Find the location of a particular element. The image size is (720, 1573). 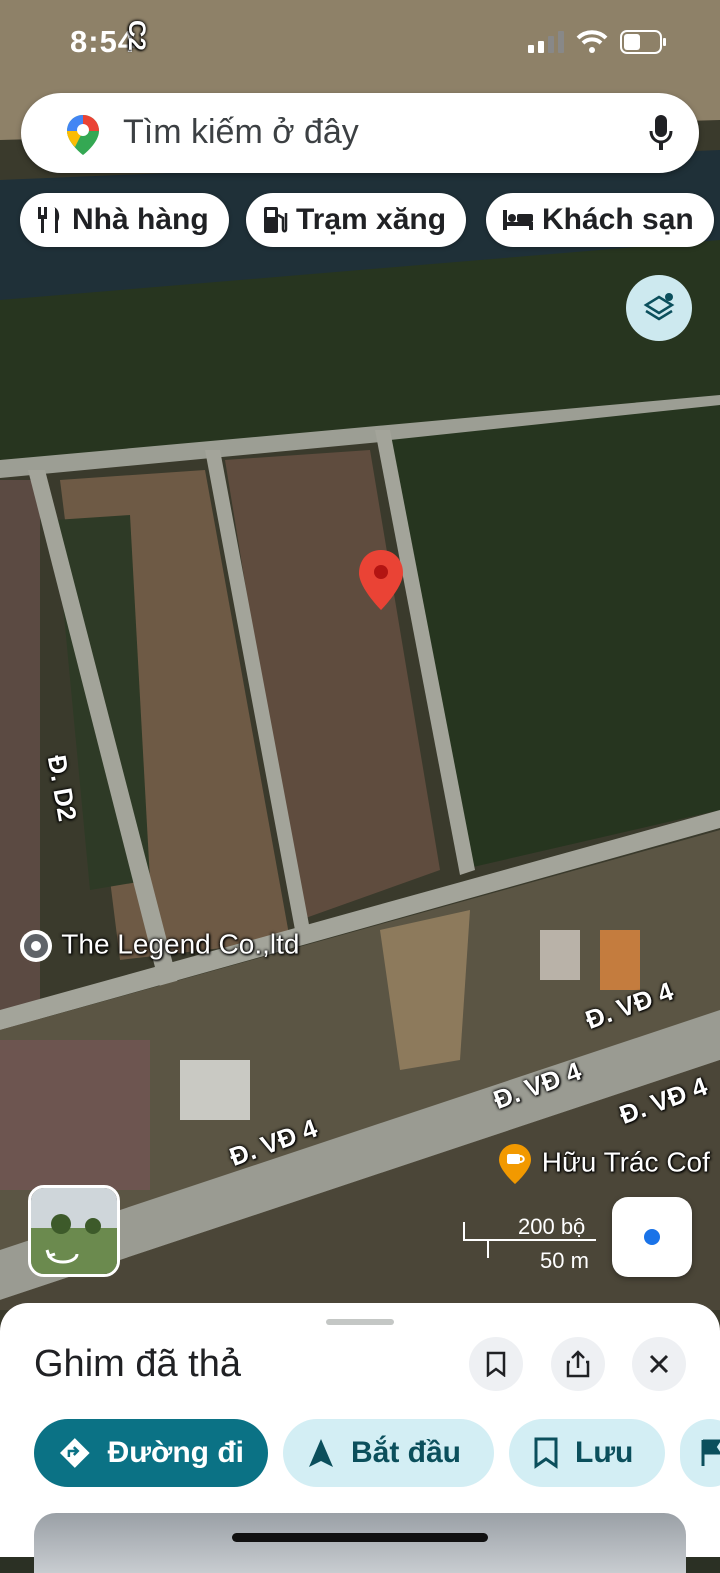

place-photo-preview is located at coordinates (360, 1543).